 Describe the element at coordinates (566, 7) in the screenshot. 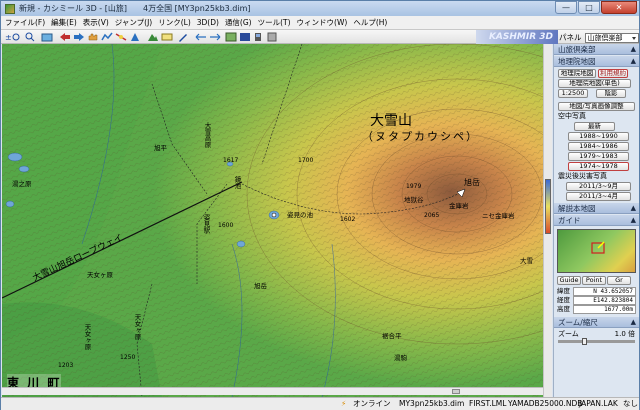

I see `minimize-button: —` at that location.